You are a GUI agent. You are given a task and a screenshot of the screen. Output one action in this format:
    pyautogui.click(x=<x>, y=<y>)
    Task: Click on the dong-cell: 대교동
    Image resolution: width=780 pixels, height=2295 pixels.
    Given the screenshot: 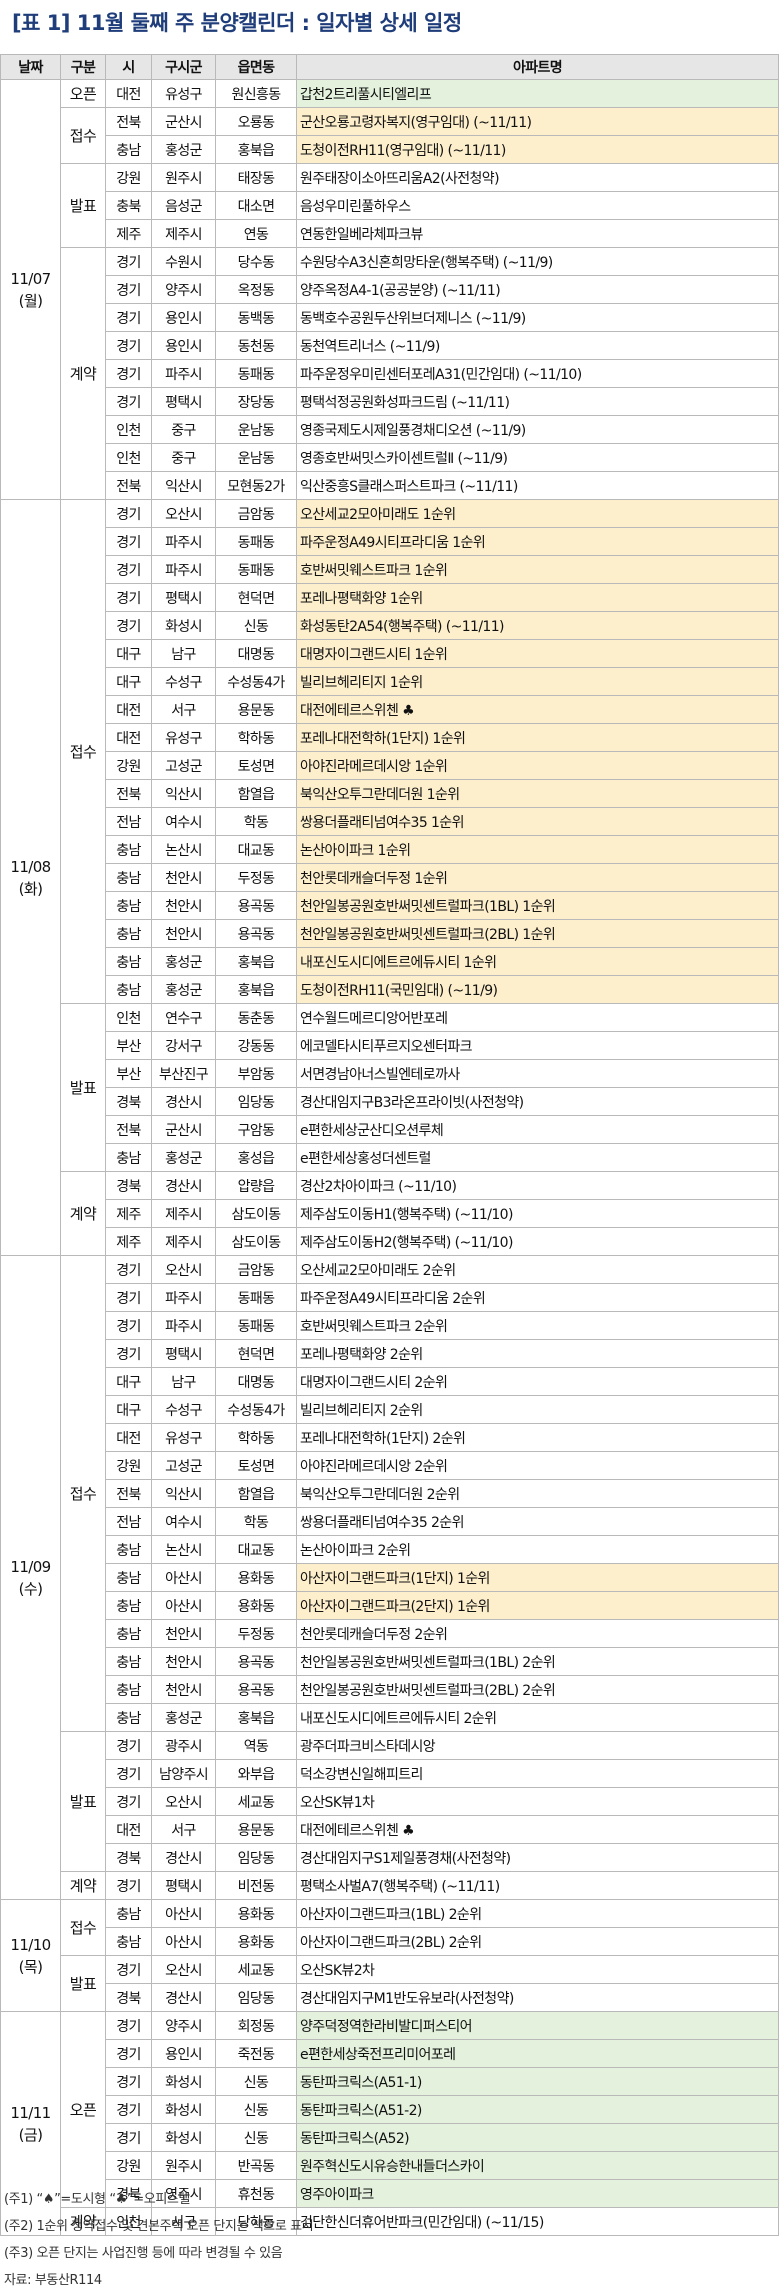 What is the action you would take?
    pyautogui.click(x=256, y=849)
    